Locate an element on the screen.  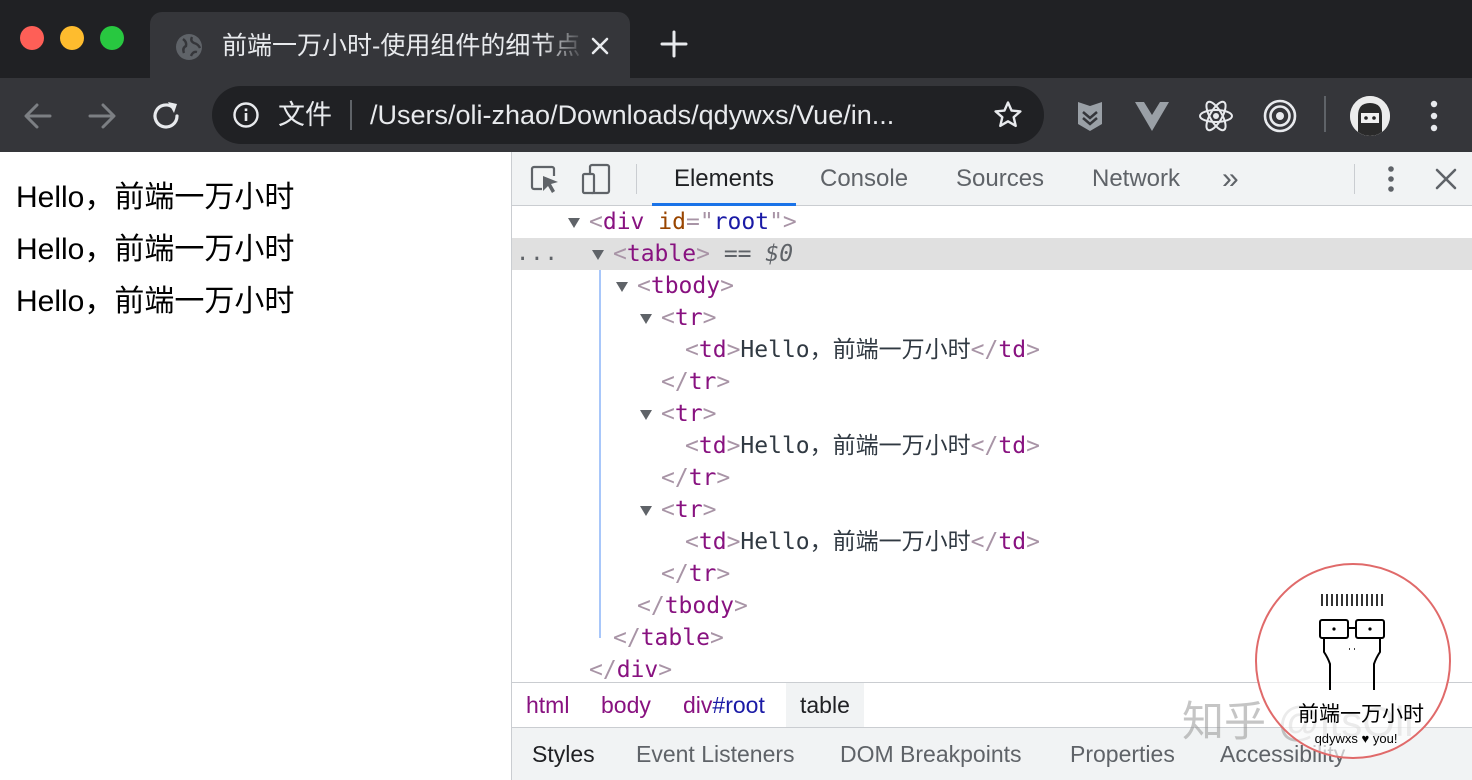
info-icon is located at coordinates (246, 115).